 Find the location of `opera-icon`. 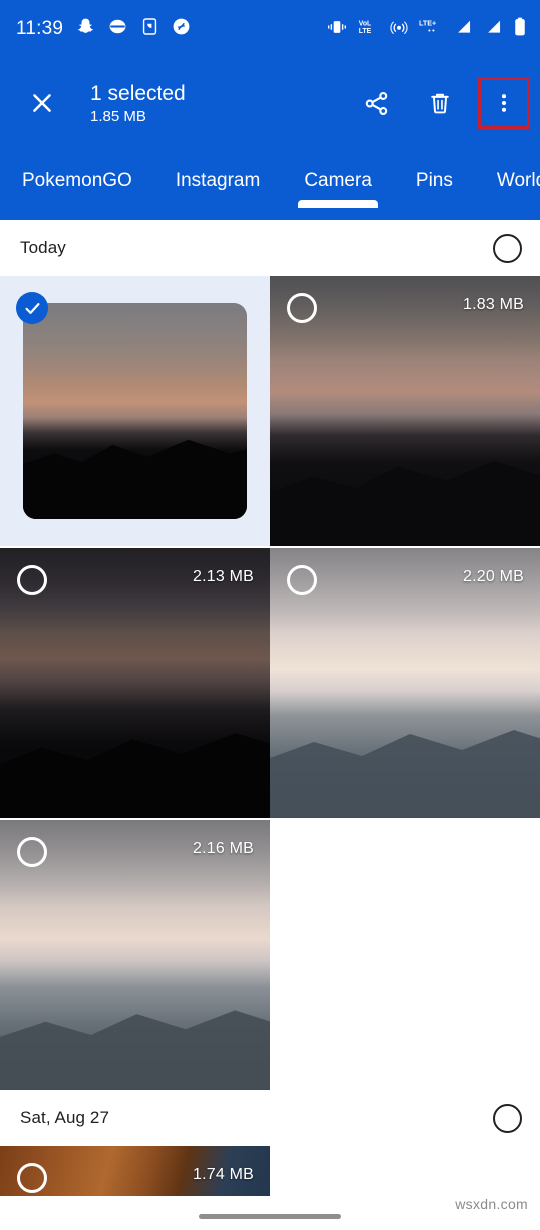

opera-icon is located at coordinates (117, 29).